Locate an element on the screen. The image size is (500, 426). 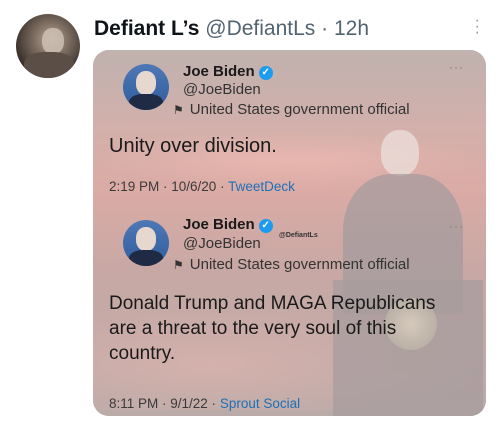
quoted-timestamp-1: 2:19 PM · 10/6/20 · is located at coordinates (169, 186).